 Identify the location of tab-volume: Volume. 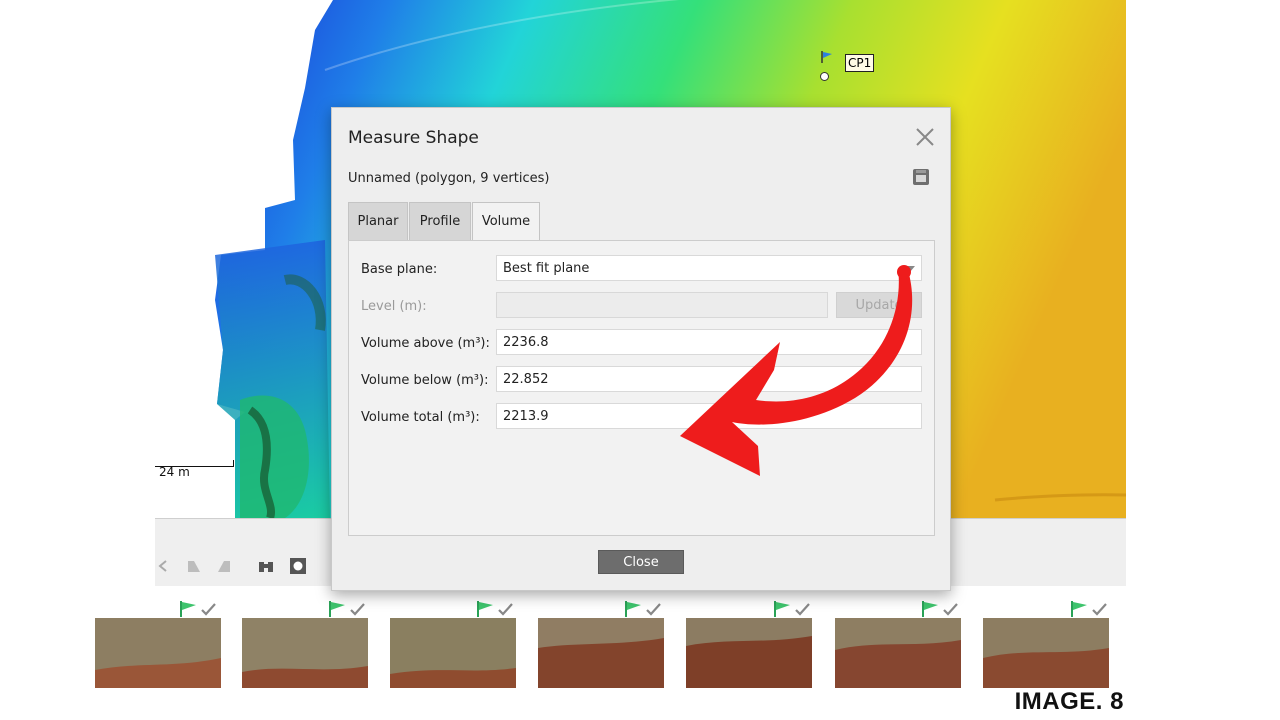
(506, 222).